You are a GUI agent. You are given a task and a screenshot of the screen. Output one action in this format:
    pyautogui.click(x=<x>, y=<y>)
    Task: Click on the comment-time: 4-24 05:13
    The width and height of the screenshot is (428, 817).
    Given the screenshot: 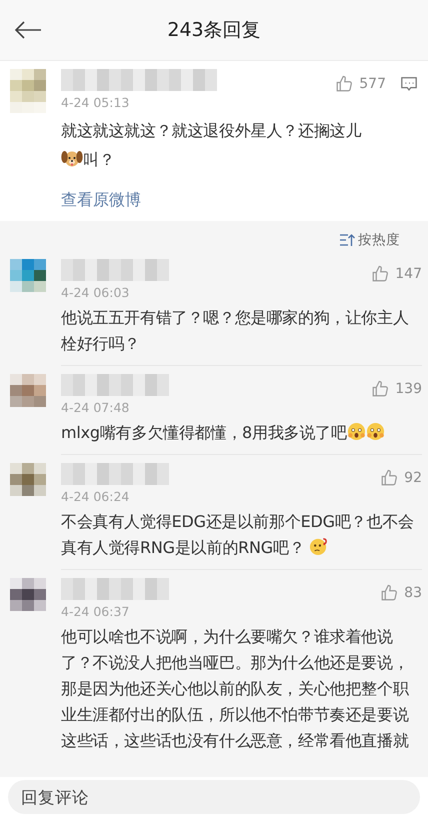 What is the action you would take?
    pyautogui.click(x=95, y=102)
    